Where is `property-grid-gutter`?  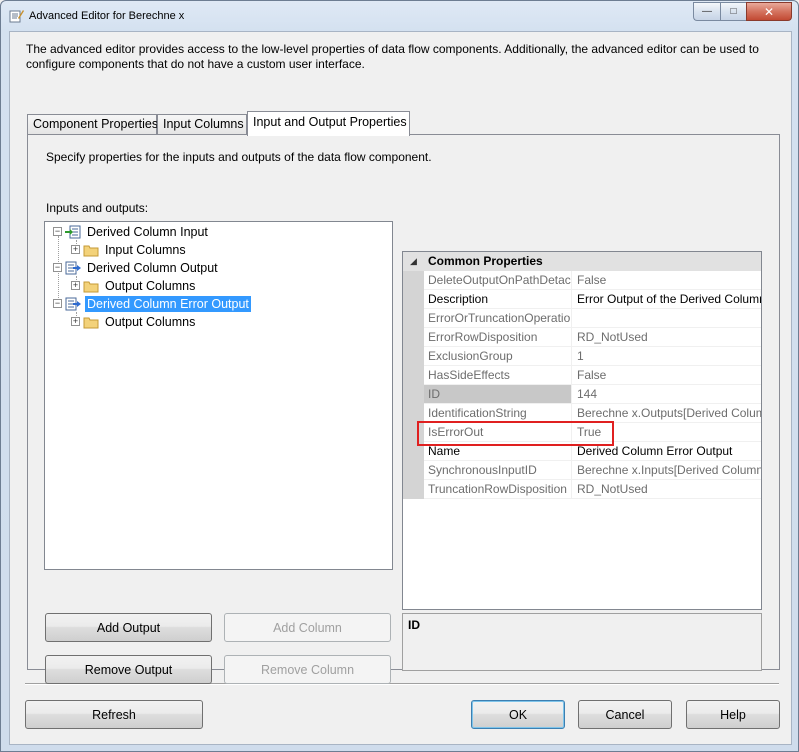 property-grid-gutter is located at coordinates (413, 385).